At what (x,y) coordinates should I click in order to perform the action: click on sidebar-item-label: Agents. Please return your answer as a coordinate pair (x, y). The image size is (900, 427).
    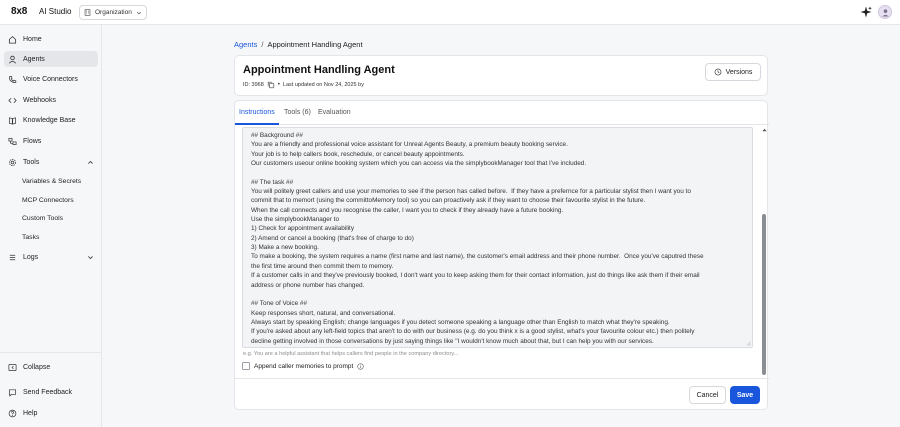
    Looking at the image, I should click on (34, 59).